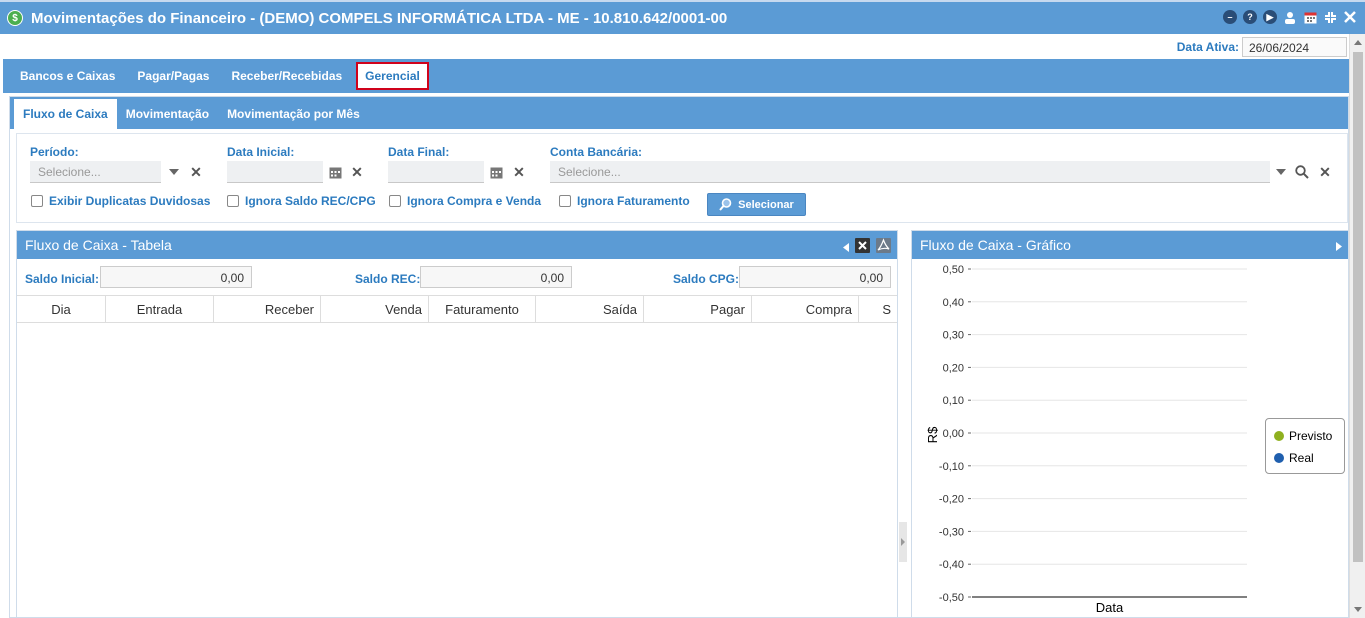 This screenshot has width=1365, height=618. I want to click on column-header: Compra, so click(805, 309).